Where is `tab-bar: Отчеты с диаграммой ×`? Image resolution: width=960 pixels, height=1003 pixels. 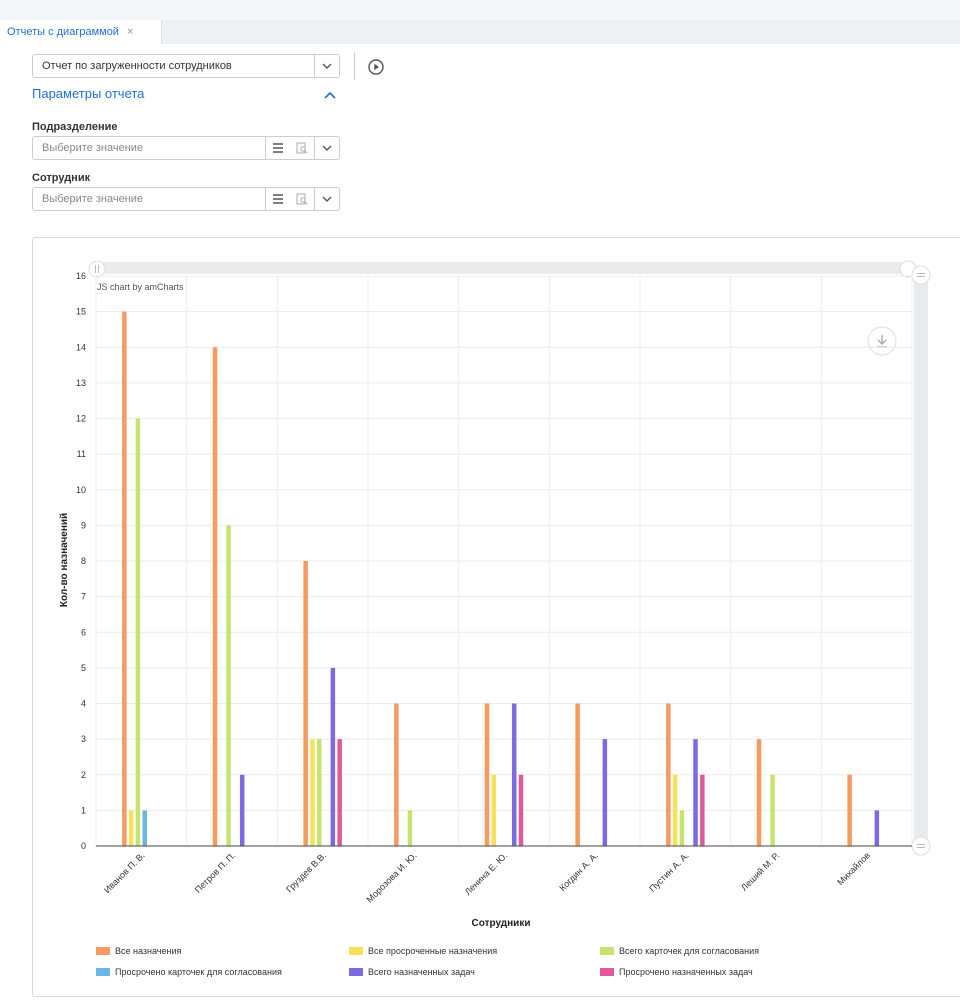
tab-bar: Отчеты с диаграммой × is located at coordinates (480, 32).